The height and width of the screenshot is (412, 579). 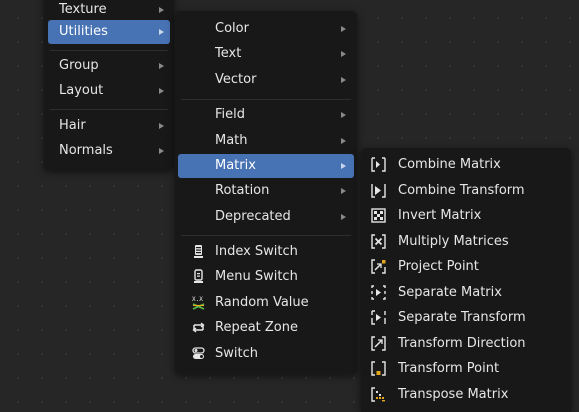 What do you see at coordinates (449, 368) in the screenshot?
I see `menu-item-label: Transform Point` at bounding box center [449, 368].